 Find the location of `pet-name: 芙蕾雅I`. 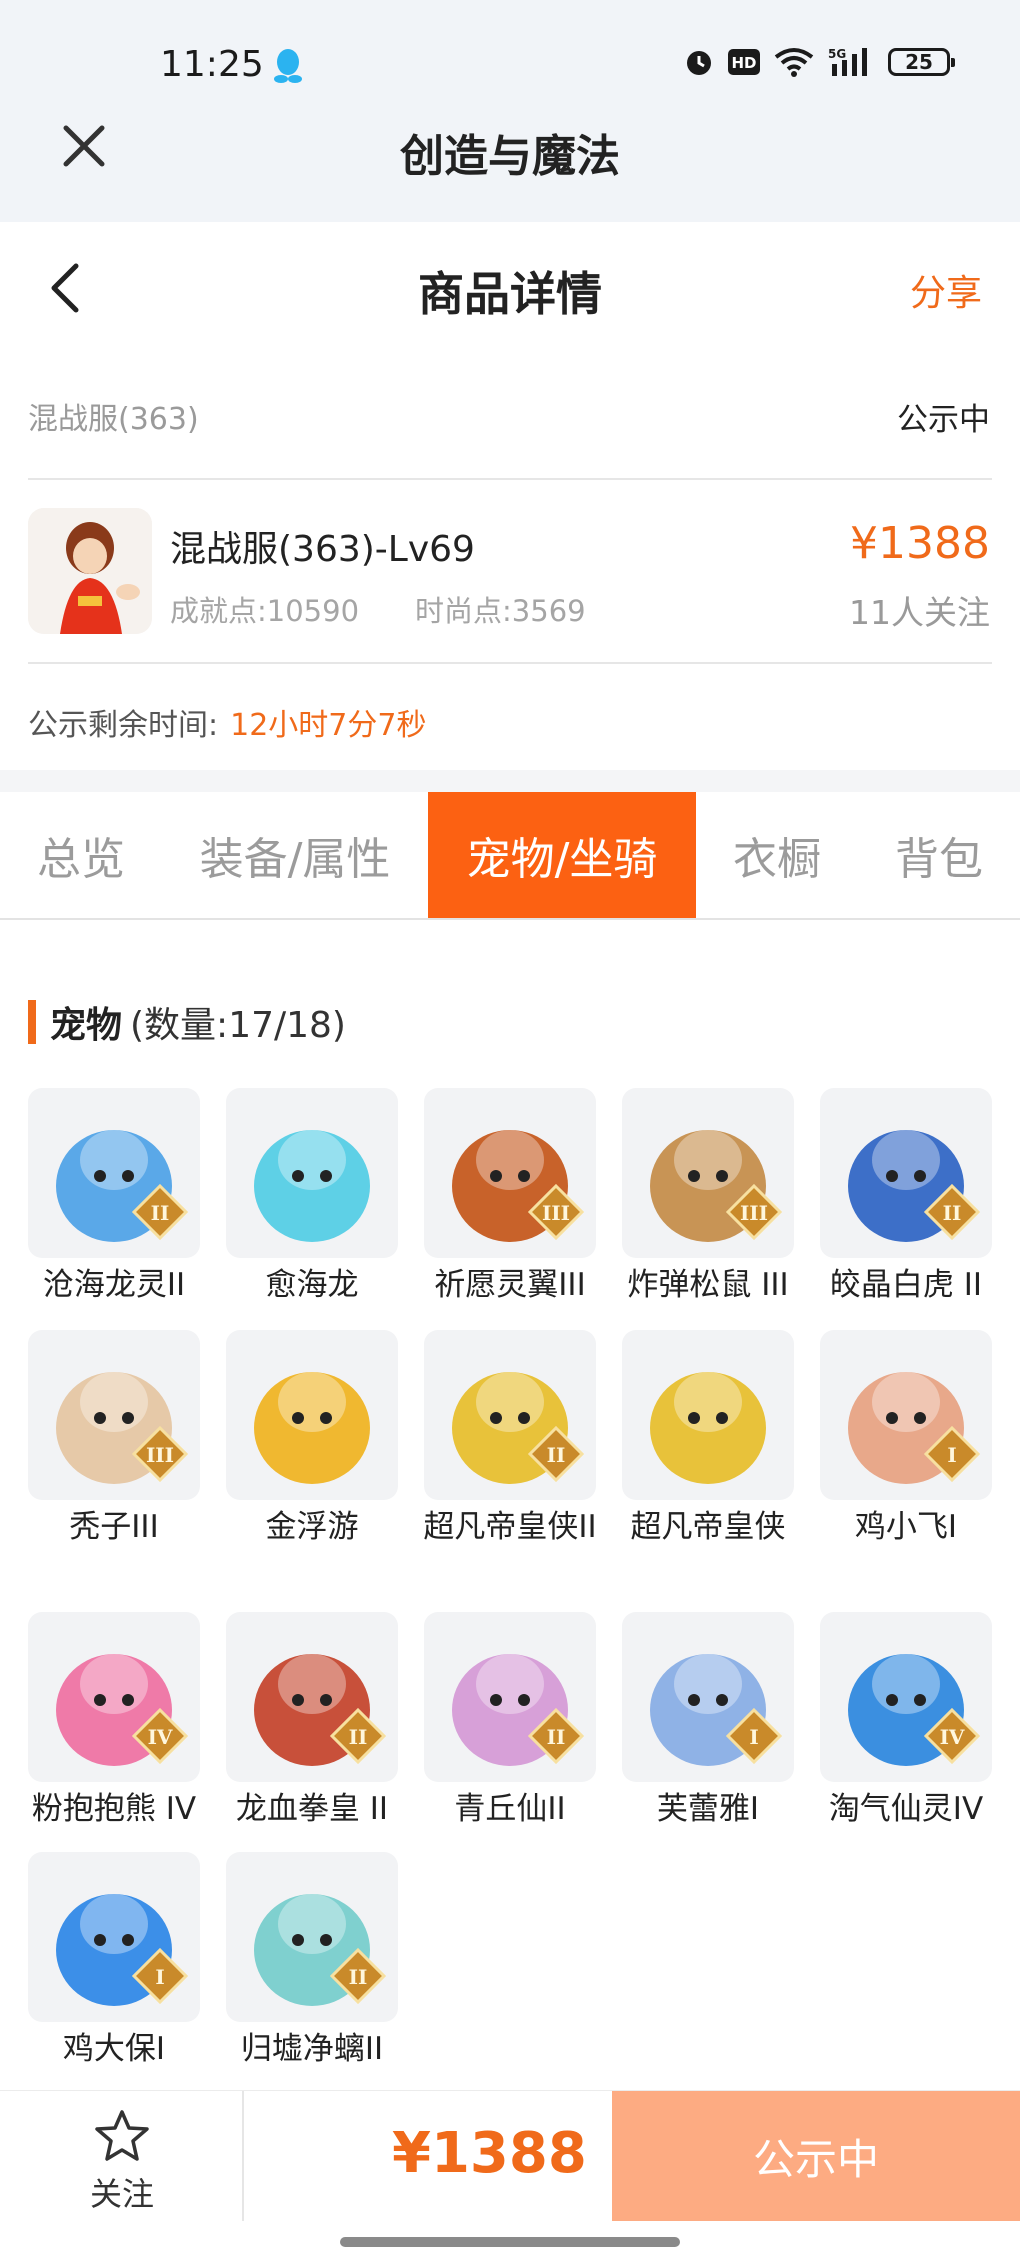

pet-name: 芙蕾雅I is located at coordinates (708, 1809).